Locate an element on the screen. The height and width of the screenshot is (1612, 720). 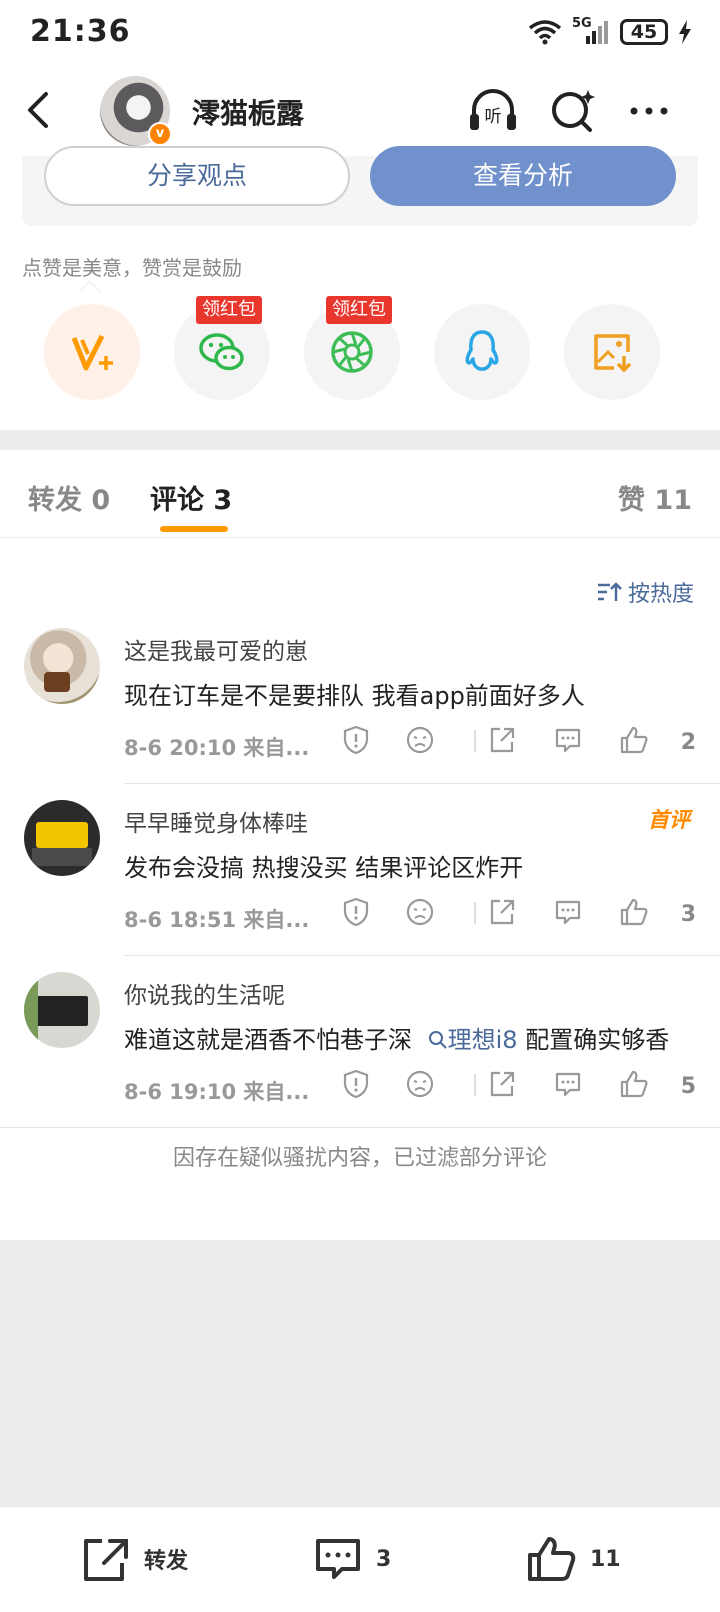
save-image-icon is located at coordinates (613, 353).